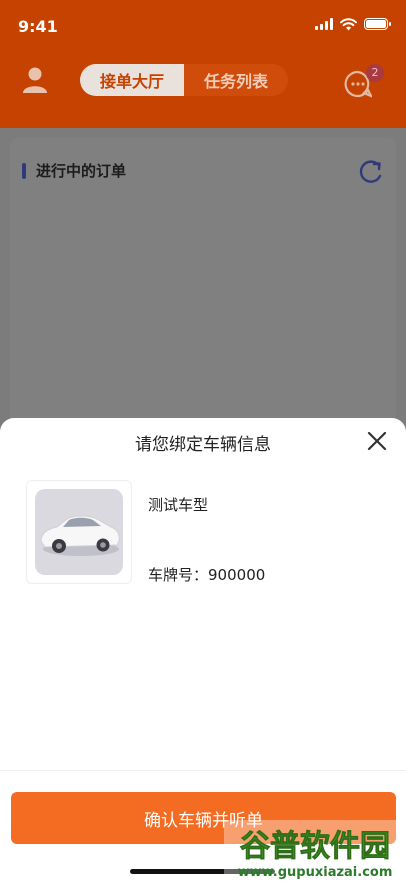  I want to click on svg-text: 谷普软件园, so click(315, 846).